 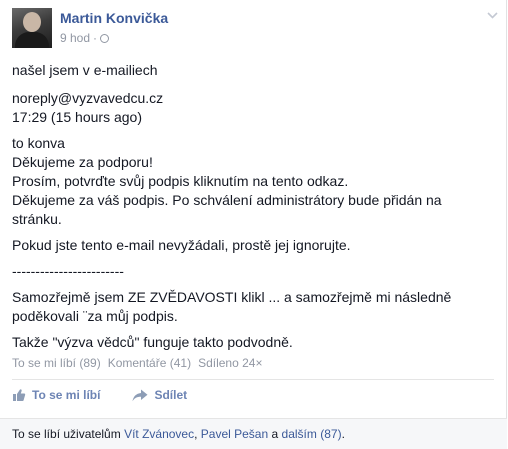 I want to click on share-arrow-icon, so click(x=140, y=395).